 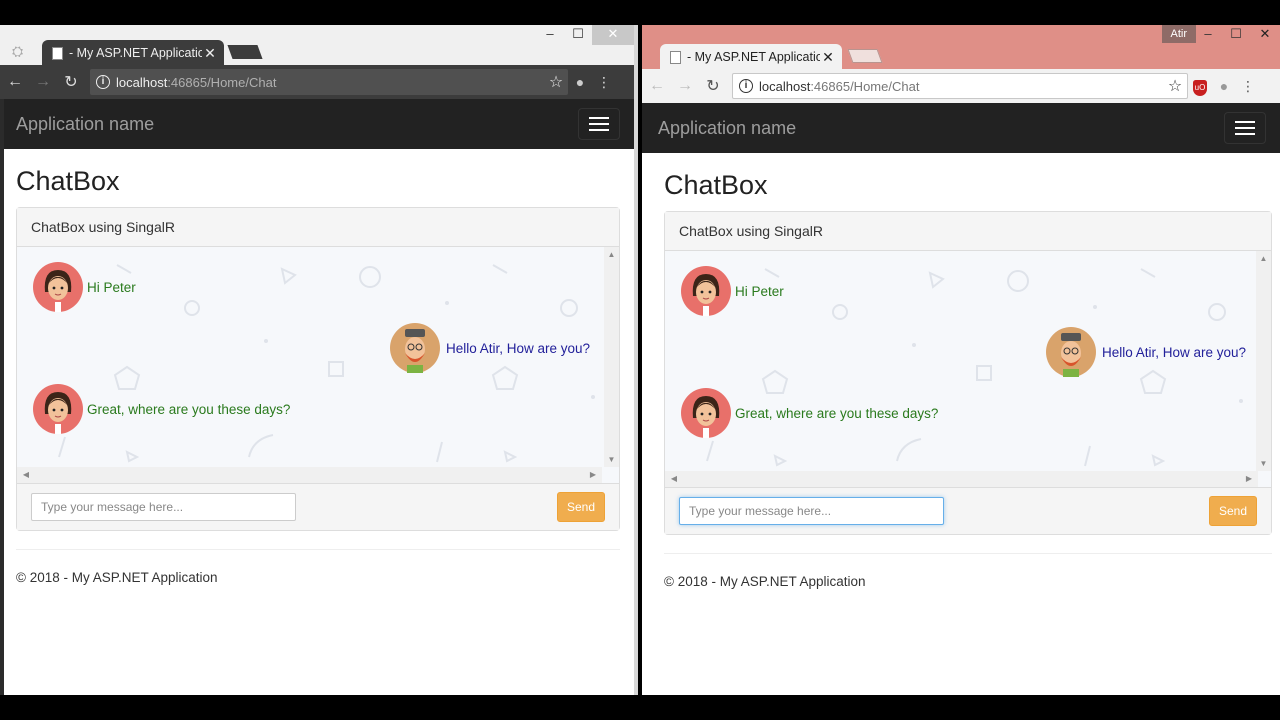 What do you see at coordinates (317, 45) in the screenshot?
I see `tab-strip: ⛭ - My ASP.NET Applicatio ✕ – ☐ ✕` at bounding box center [317, 45].